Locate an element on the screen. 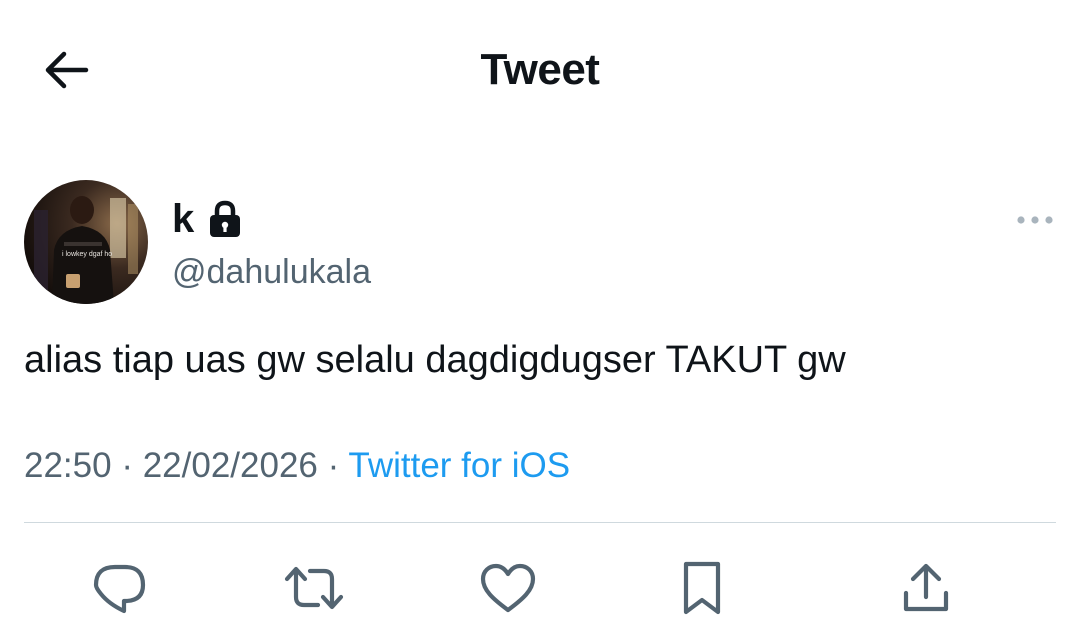  more-button is located at coordinates (1036, 220).